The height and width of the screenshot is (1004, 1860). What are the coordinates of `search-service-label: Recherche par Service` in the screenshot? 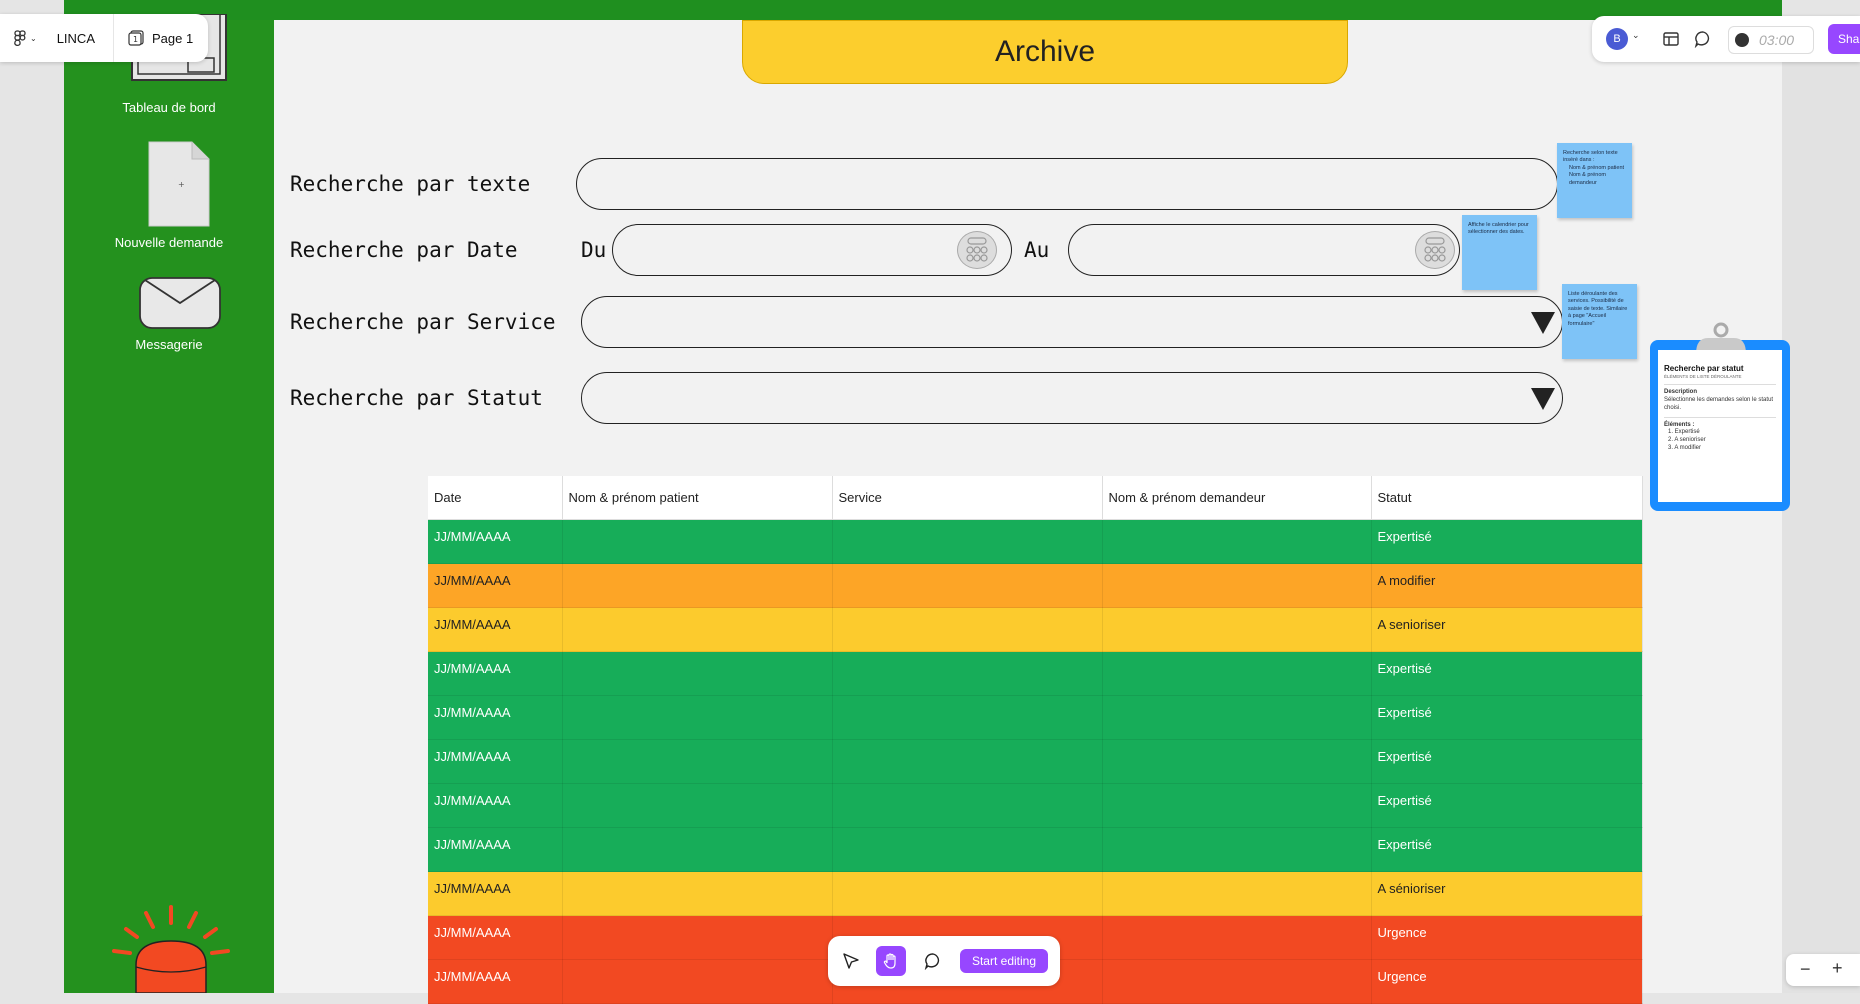 It's located at (423, 322).